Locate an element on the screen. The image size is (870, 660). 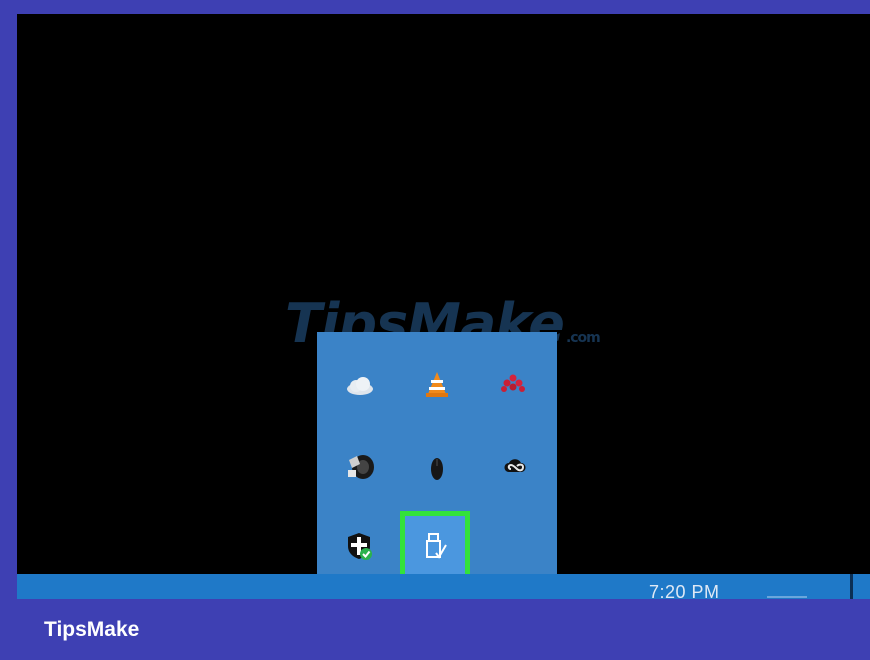
system-tray-overflow is located at coordinates (437, 465).